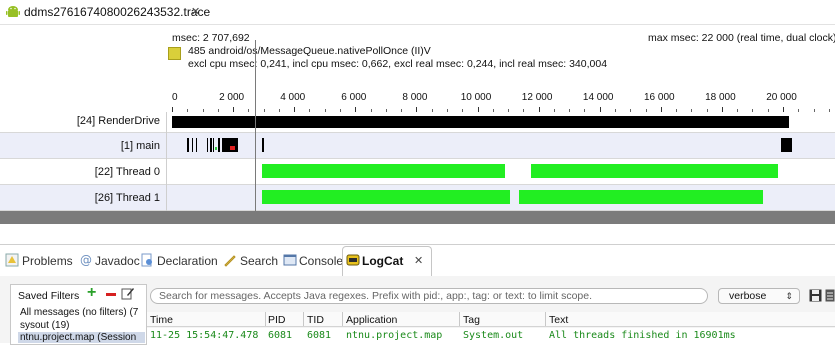  What do you see at coordinates (493, 335) in the screenshot?
I see `cell-tag: System.out` at bounding box center [493, 335].